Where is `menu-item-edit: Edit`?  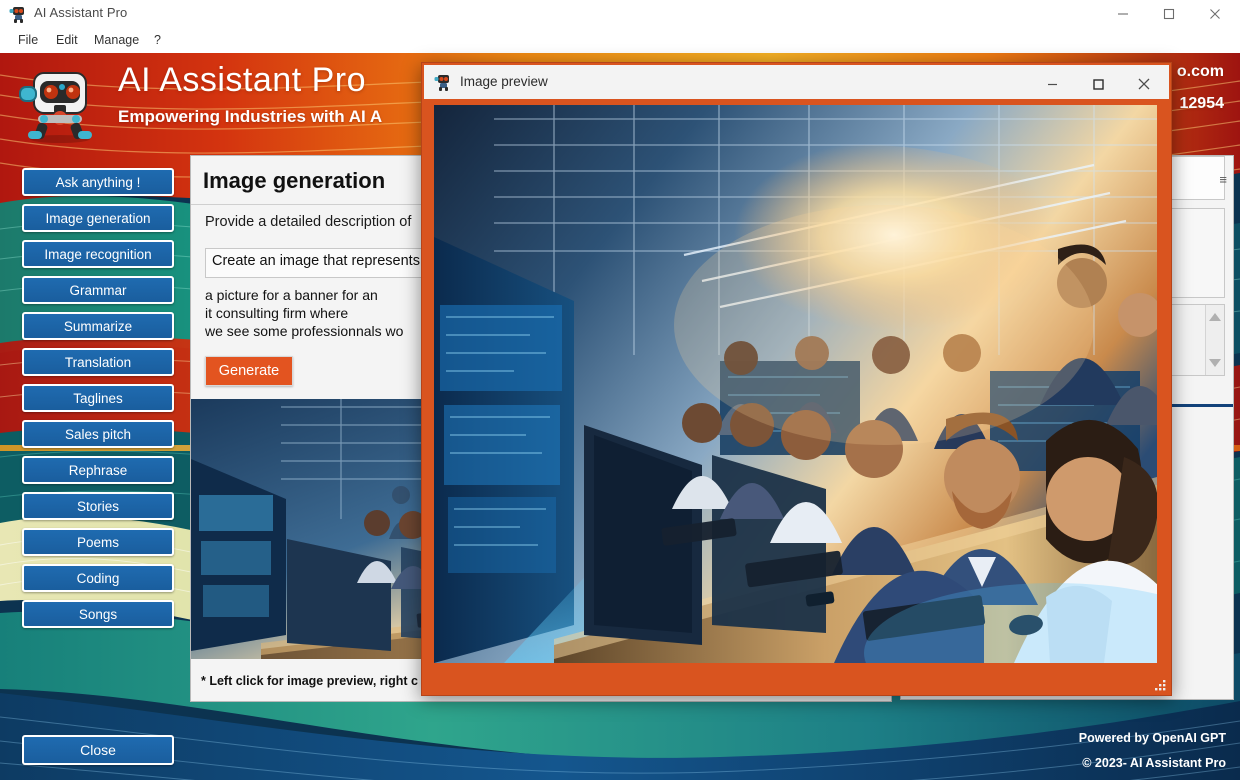 menu-item-edit: Edit is located at coordinates (67, 40).